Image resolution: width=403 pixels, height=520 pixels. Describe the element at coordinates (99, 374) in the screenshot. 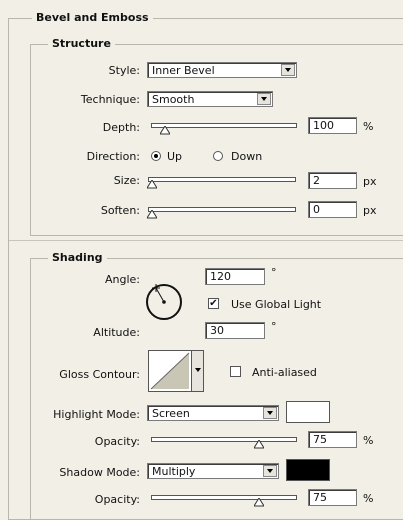

I see `gloss-contour-label: Gloss Contour:` at that location.